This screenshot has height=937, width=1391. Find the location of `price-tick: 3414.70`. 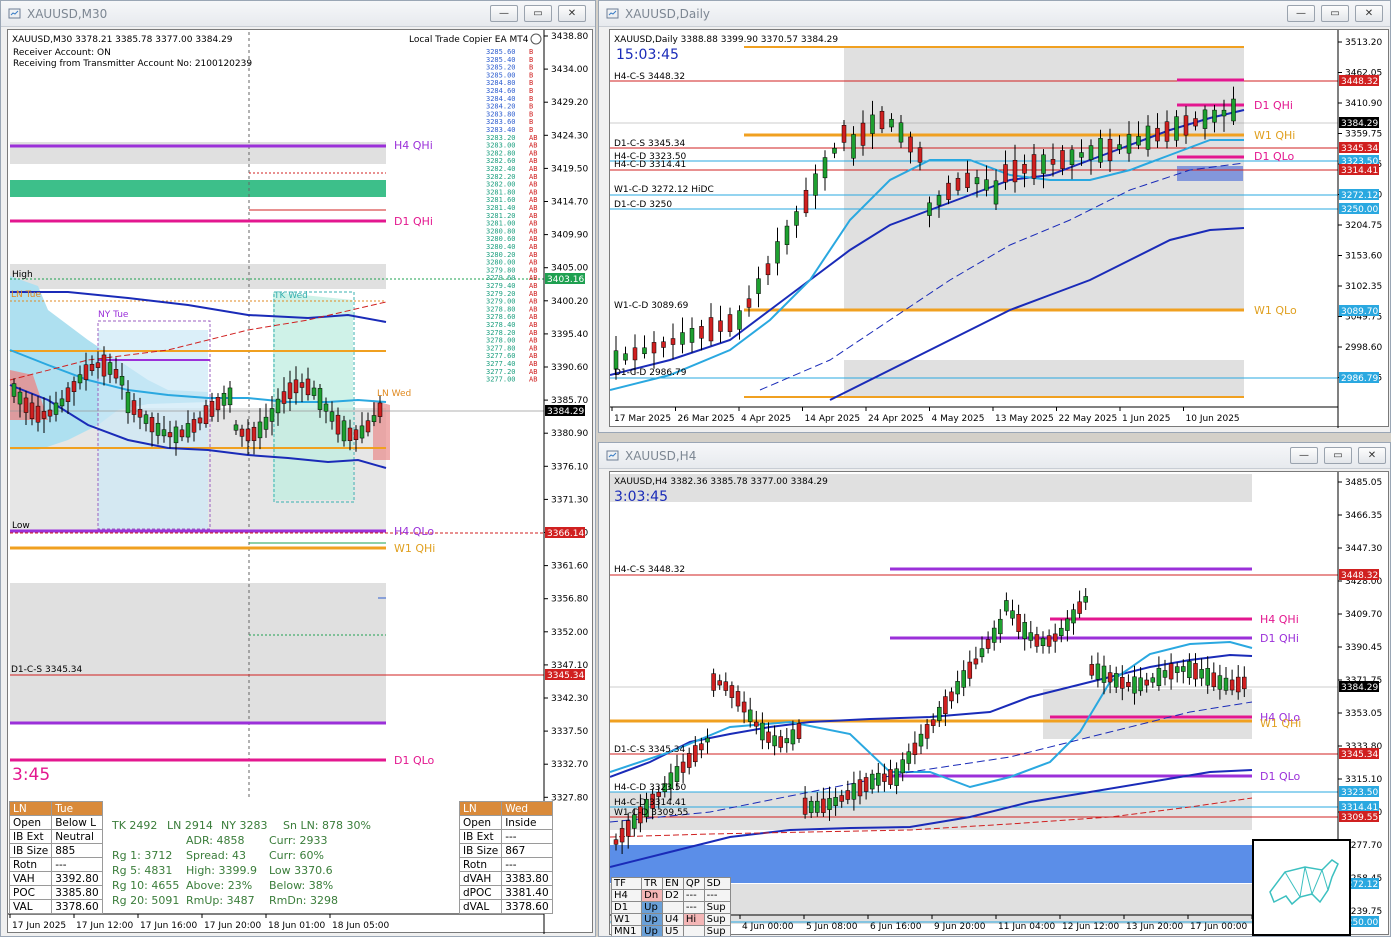

price-tick: 3414.70 is located at coordinates (569, 203).